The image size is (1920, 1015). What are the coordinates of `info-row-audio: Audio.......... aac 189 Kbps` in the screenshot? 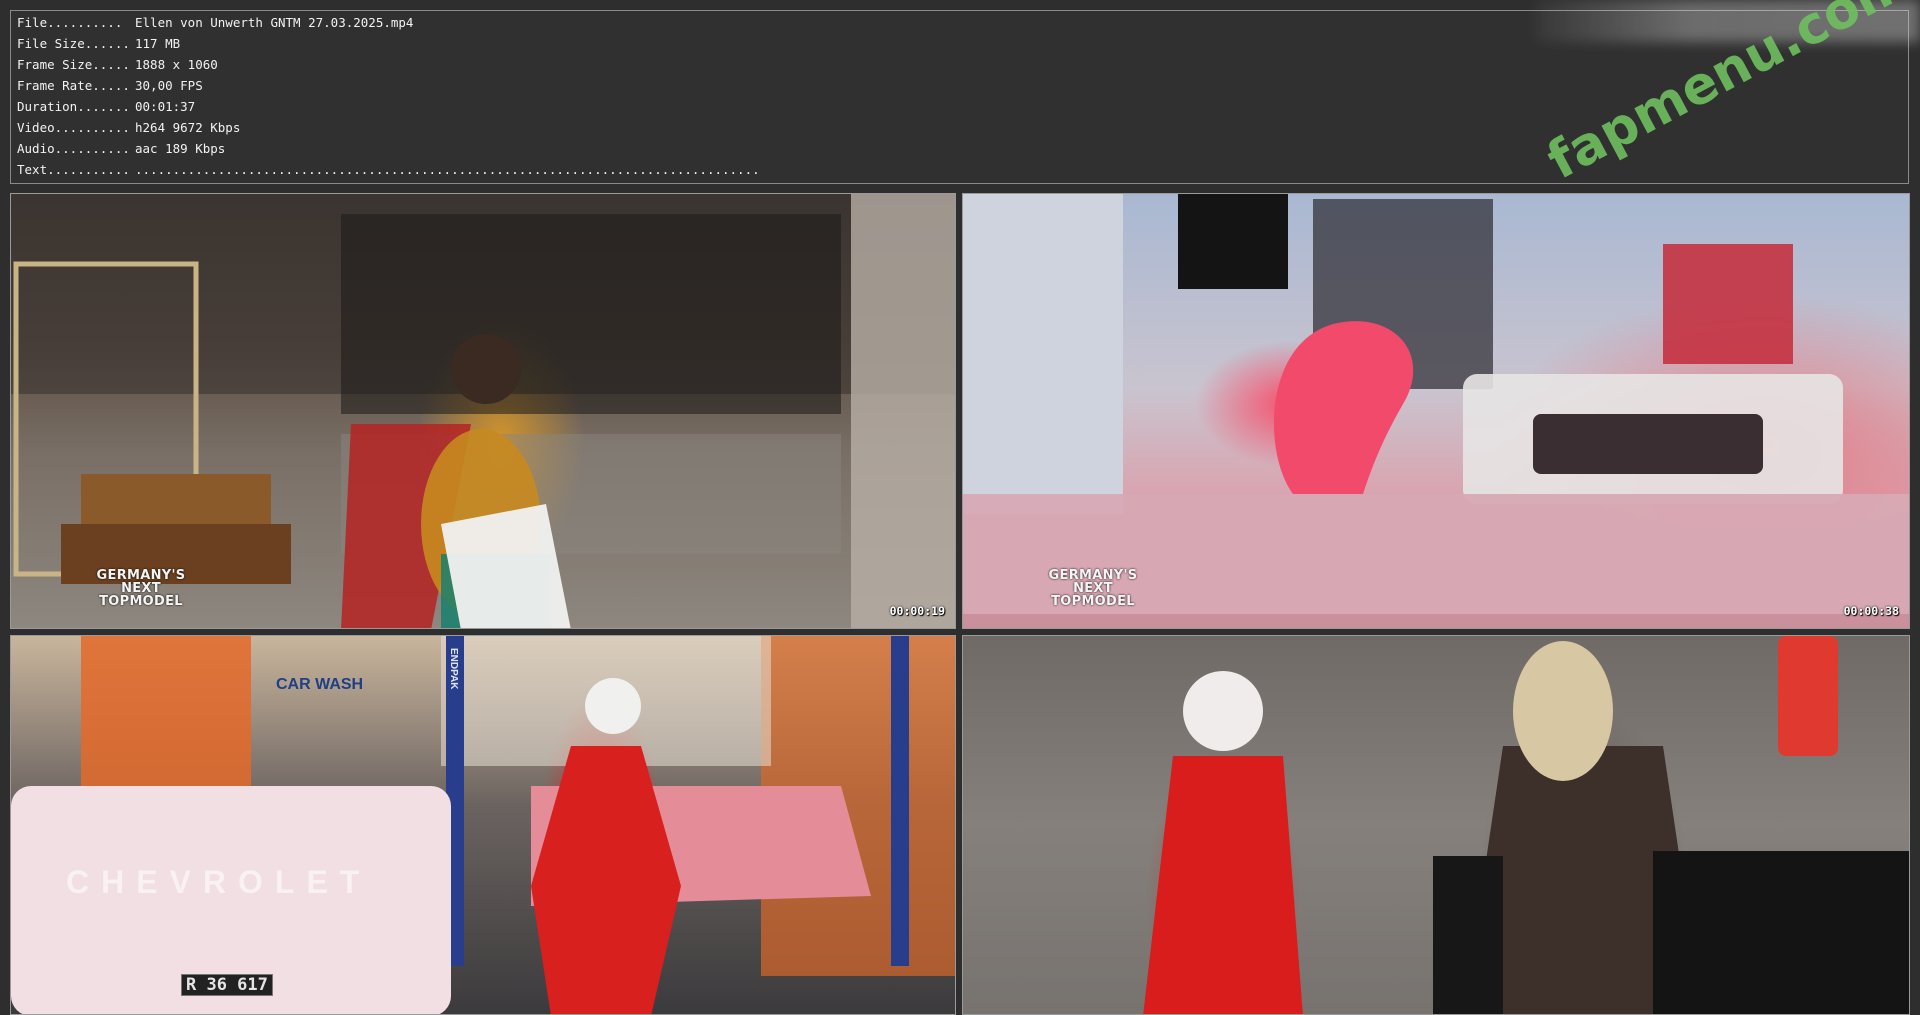 It's located at (121, 149).